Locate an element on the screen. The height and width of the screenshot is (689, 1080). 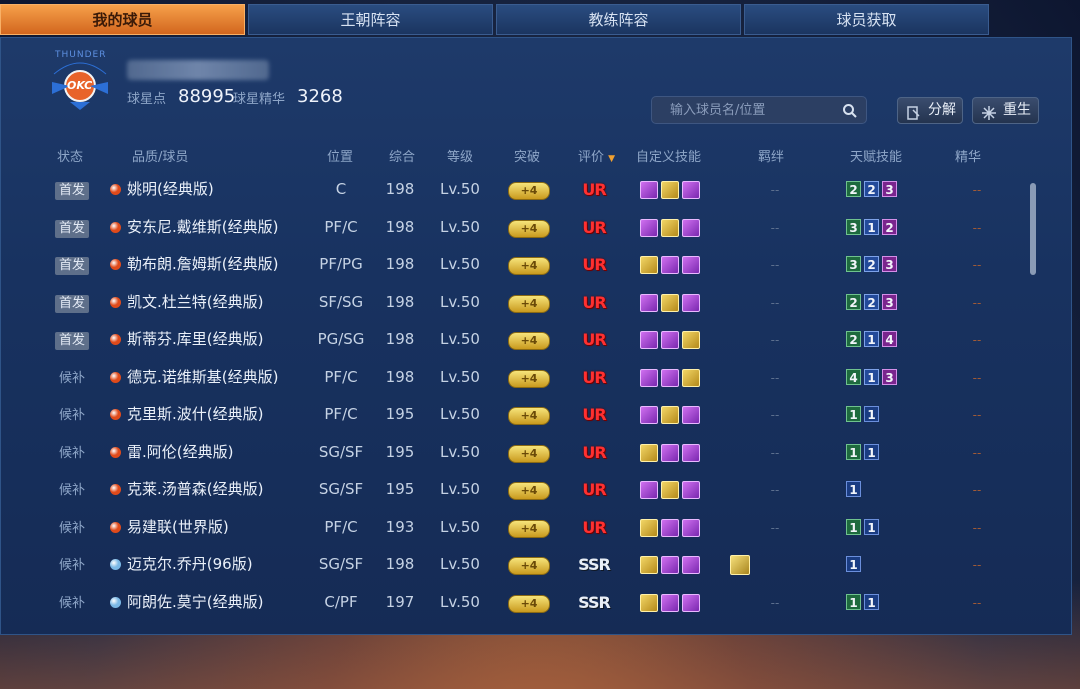
player-name: 斯蒂芬.库里(经典版) is located at coordinates (195, 339).